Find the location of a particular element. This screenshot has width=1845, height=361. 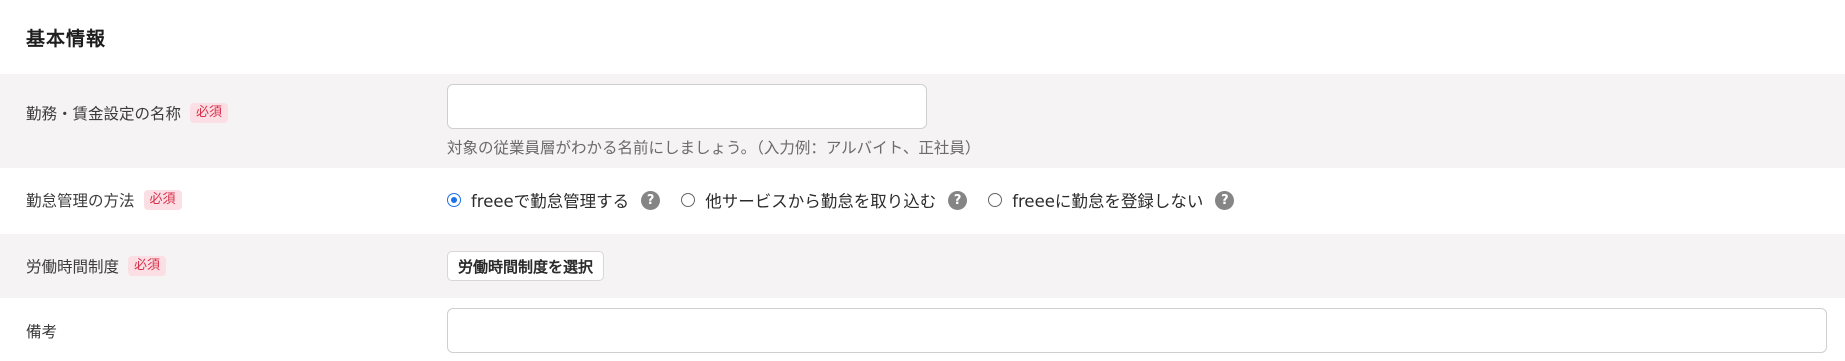

radio-option-none: freeeに勤怠を登録しない ? is located at coordinates (1111, 200).